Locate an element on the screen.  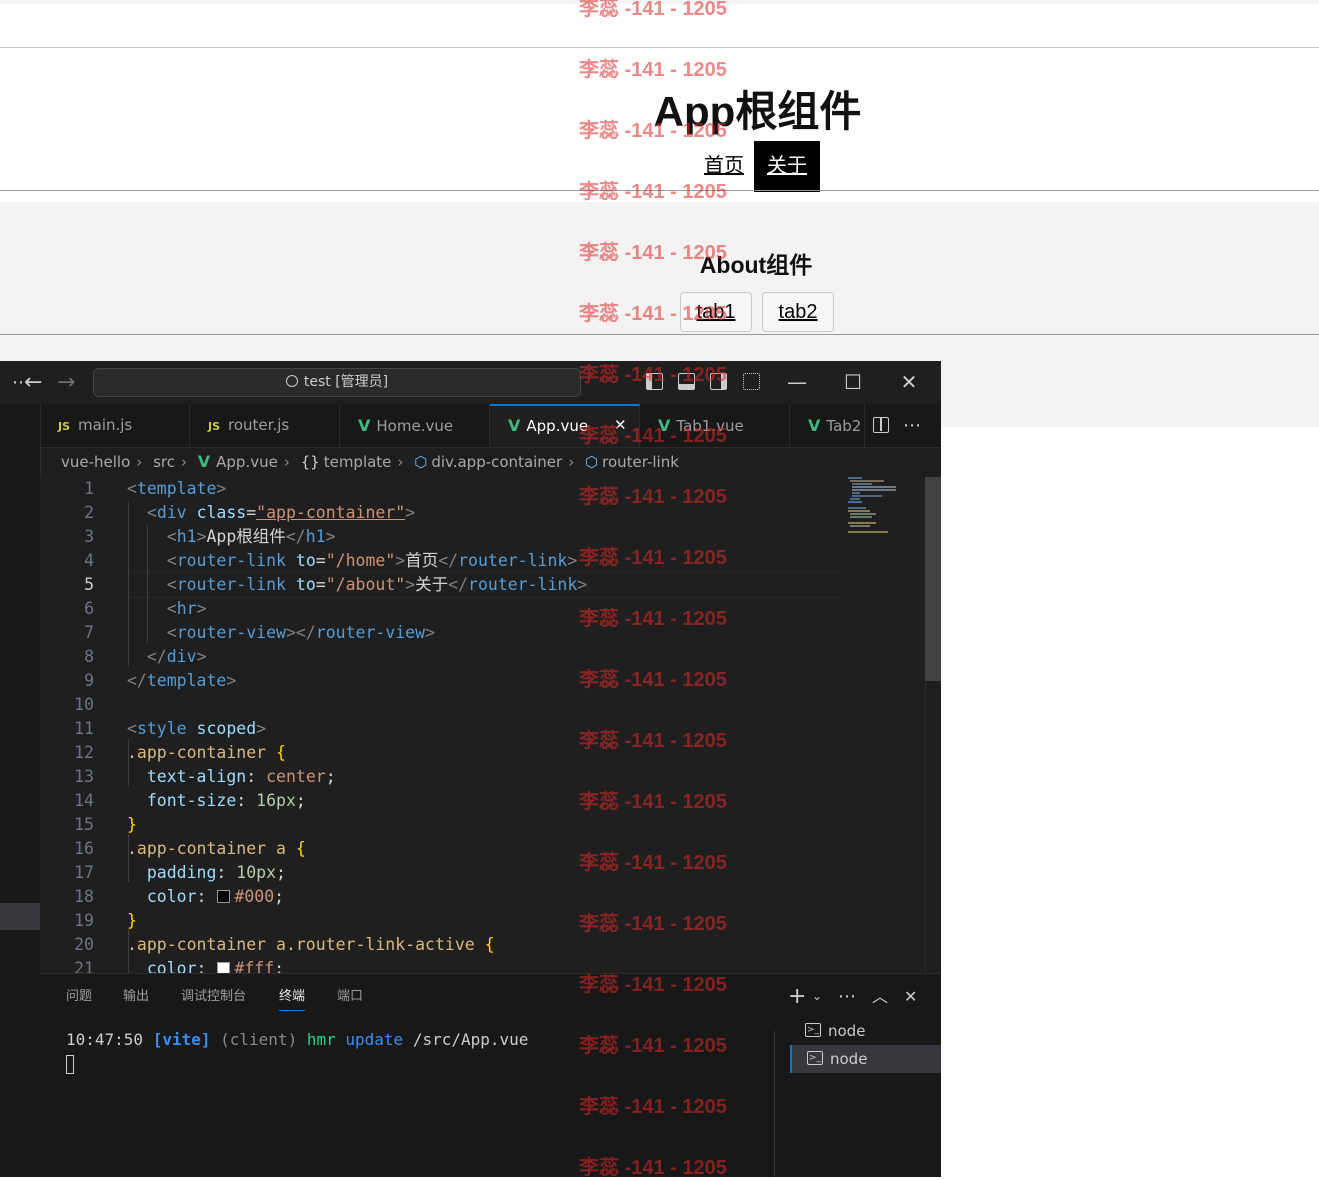
customize-layout-icon is located at coordinates (751, 381).